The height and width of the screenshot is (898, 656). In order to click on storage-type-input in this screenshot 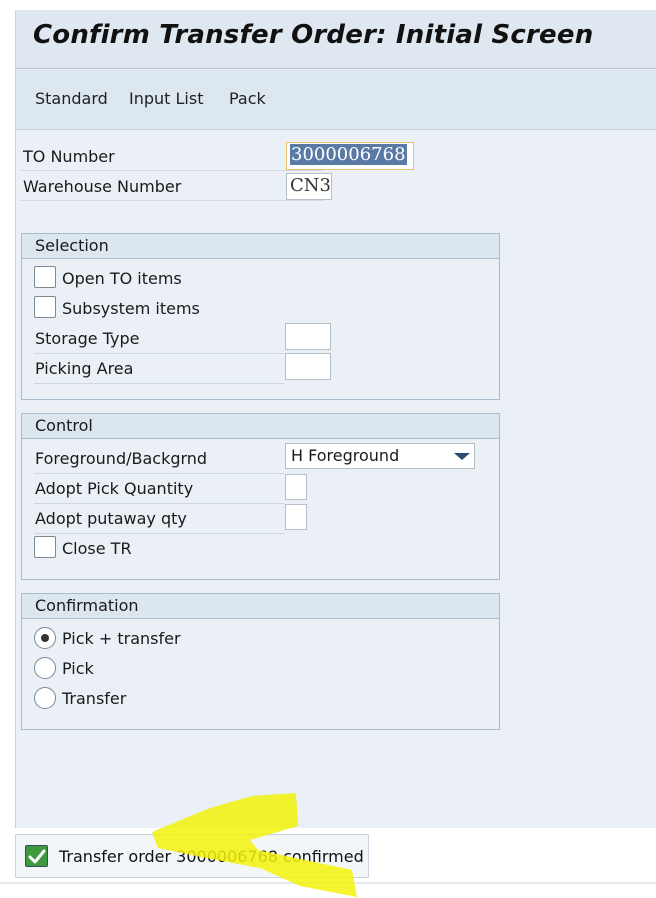, I will do `click(308, 336)`.